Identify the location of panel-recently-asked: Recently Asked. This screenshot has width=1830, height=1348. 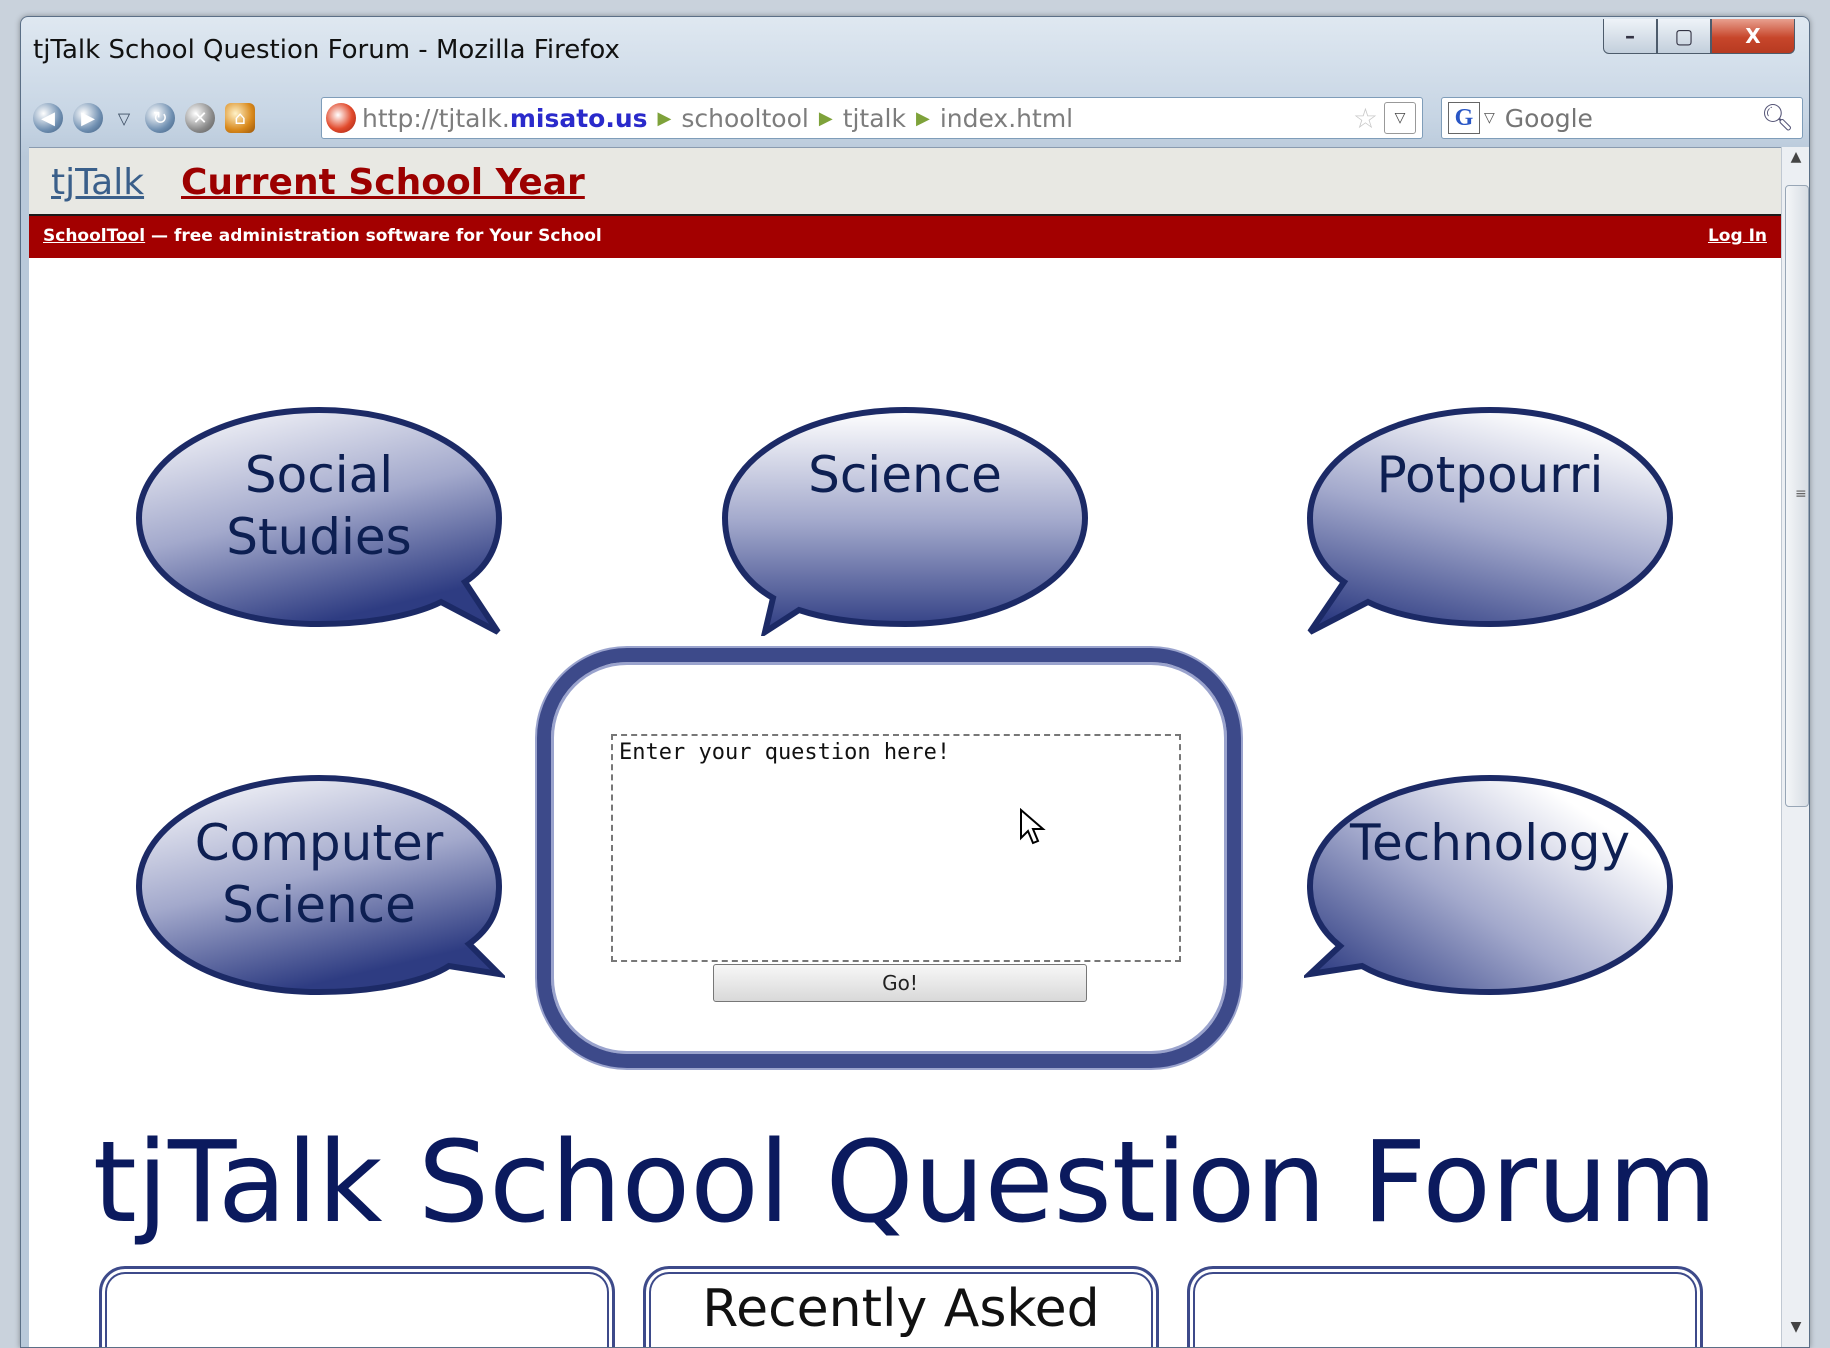
(901, 1306).